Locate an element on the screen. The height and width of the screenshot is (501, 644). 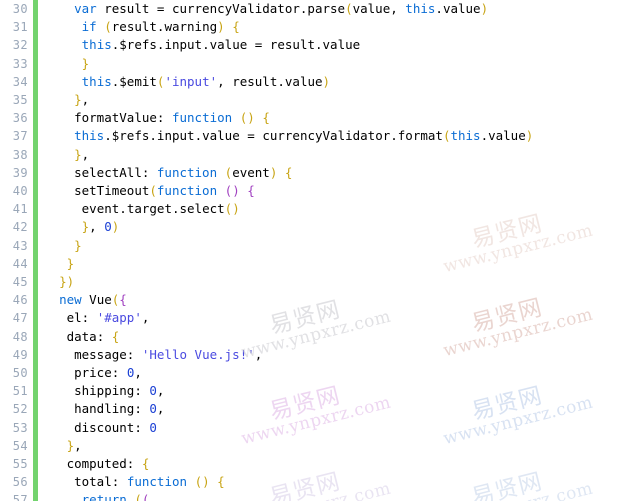
line-number: 31 is located at coordinates (20, 27).